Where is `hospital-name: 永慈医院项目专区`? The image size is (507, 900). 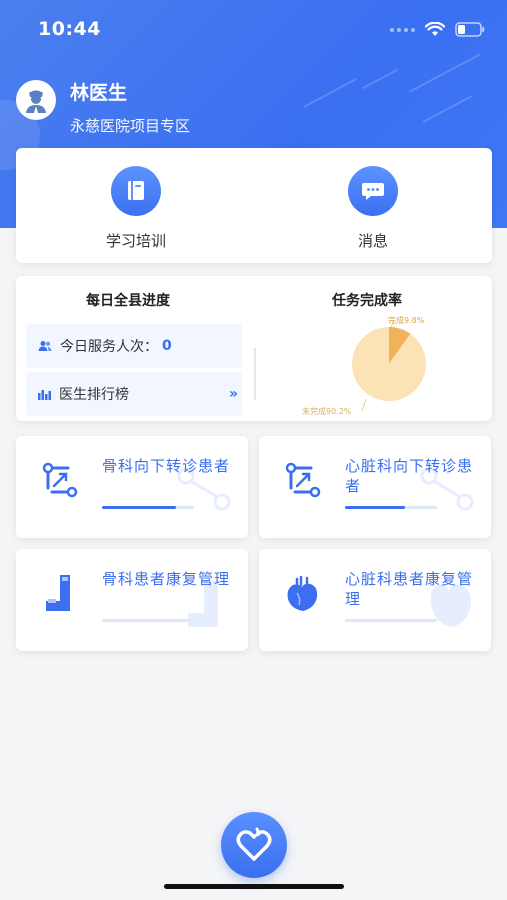
hospital-name: 永慈医院项目专区 is located at coordinates (130, 126).